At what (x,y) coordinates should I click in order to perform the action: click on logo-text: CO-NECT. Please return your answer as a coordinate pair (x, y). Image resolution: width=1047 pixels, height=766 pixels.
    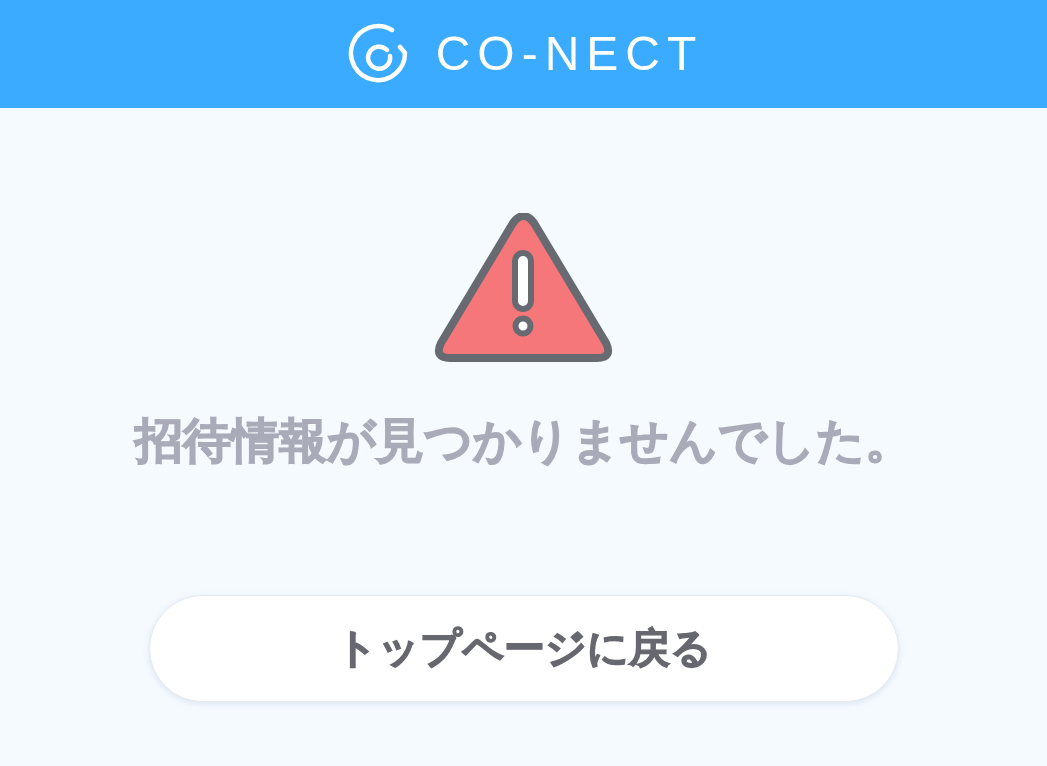
    Looking at the image, I should click on (569, 54).